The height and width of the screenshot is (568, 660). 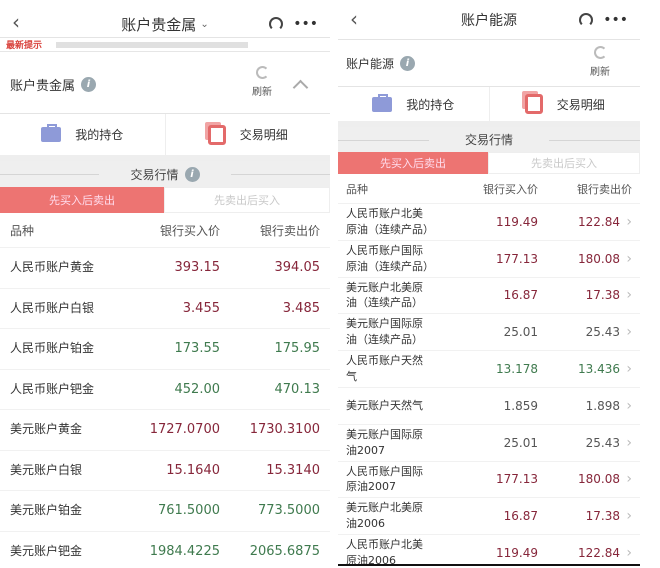 I want to click on trade-tabs: 先买入后卖出 先卖出后买入, so click(x=489, y=163).